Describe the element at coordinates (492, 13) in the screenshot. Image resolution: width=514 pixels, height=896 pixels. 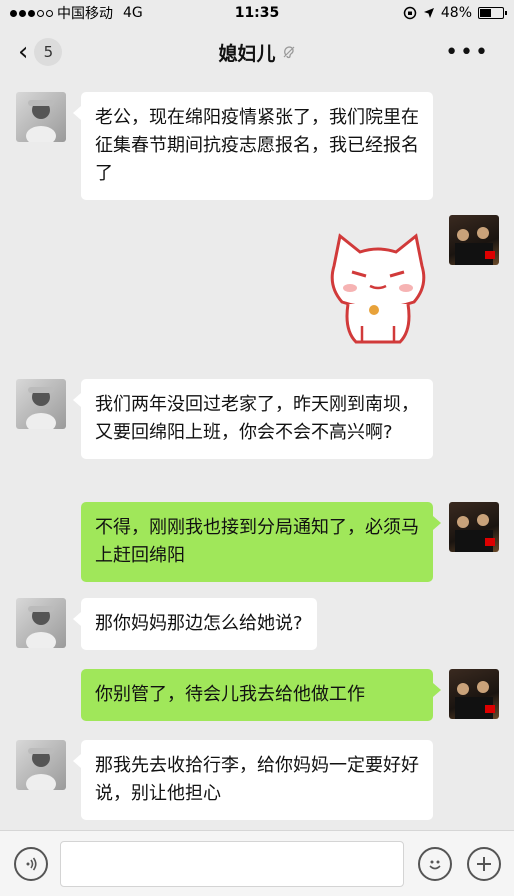
I see `battery-icon` at that location.